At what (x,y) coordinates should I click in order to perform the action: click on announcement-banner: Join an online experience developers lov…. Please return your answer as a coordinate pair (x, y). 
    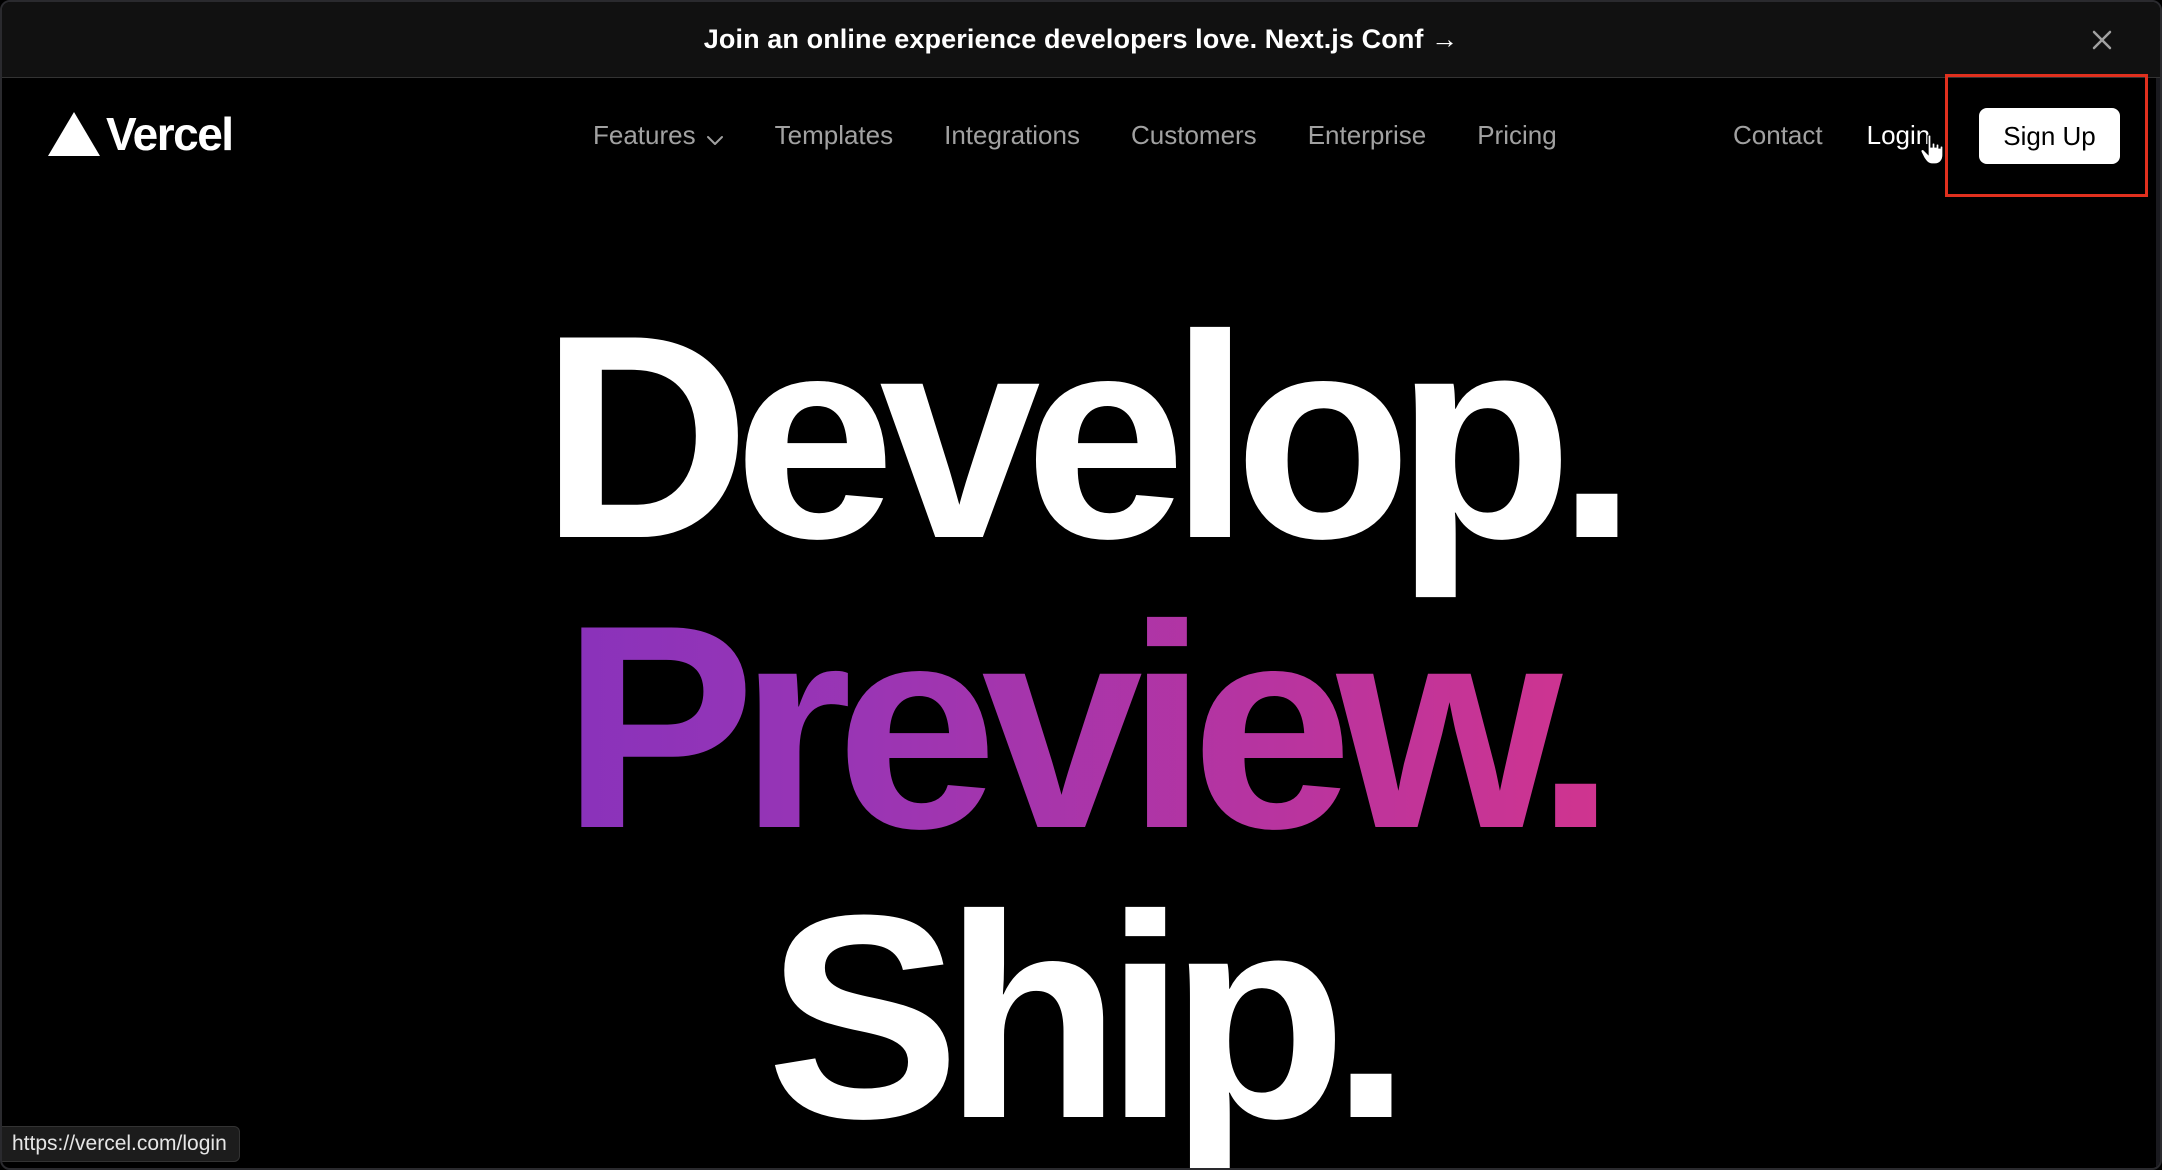
    Looking at the image, I should click on (1081, 40).